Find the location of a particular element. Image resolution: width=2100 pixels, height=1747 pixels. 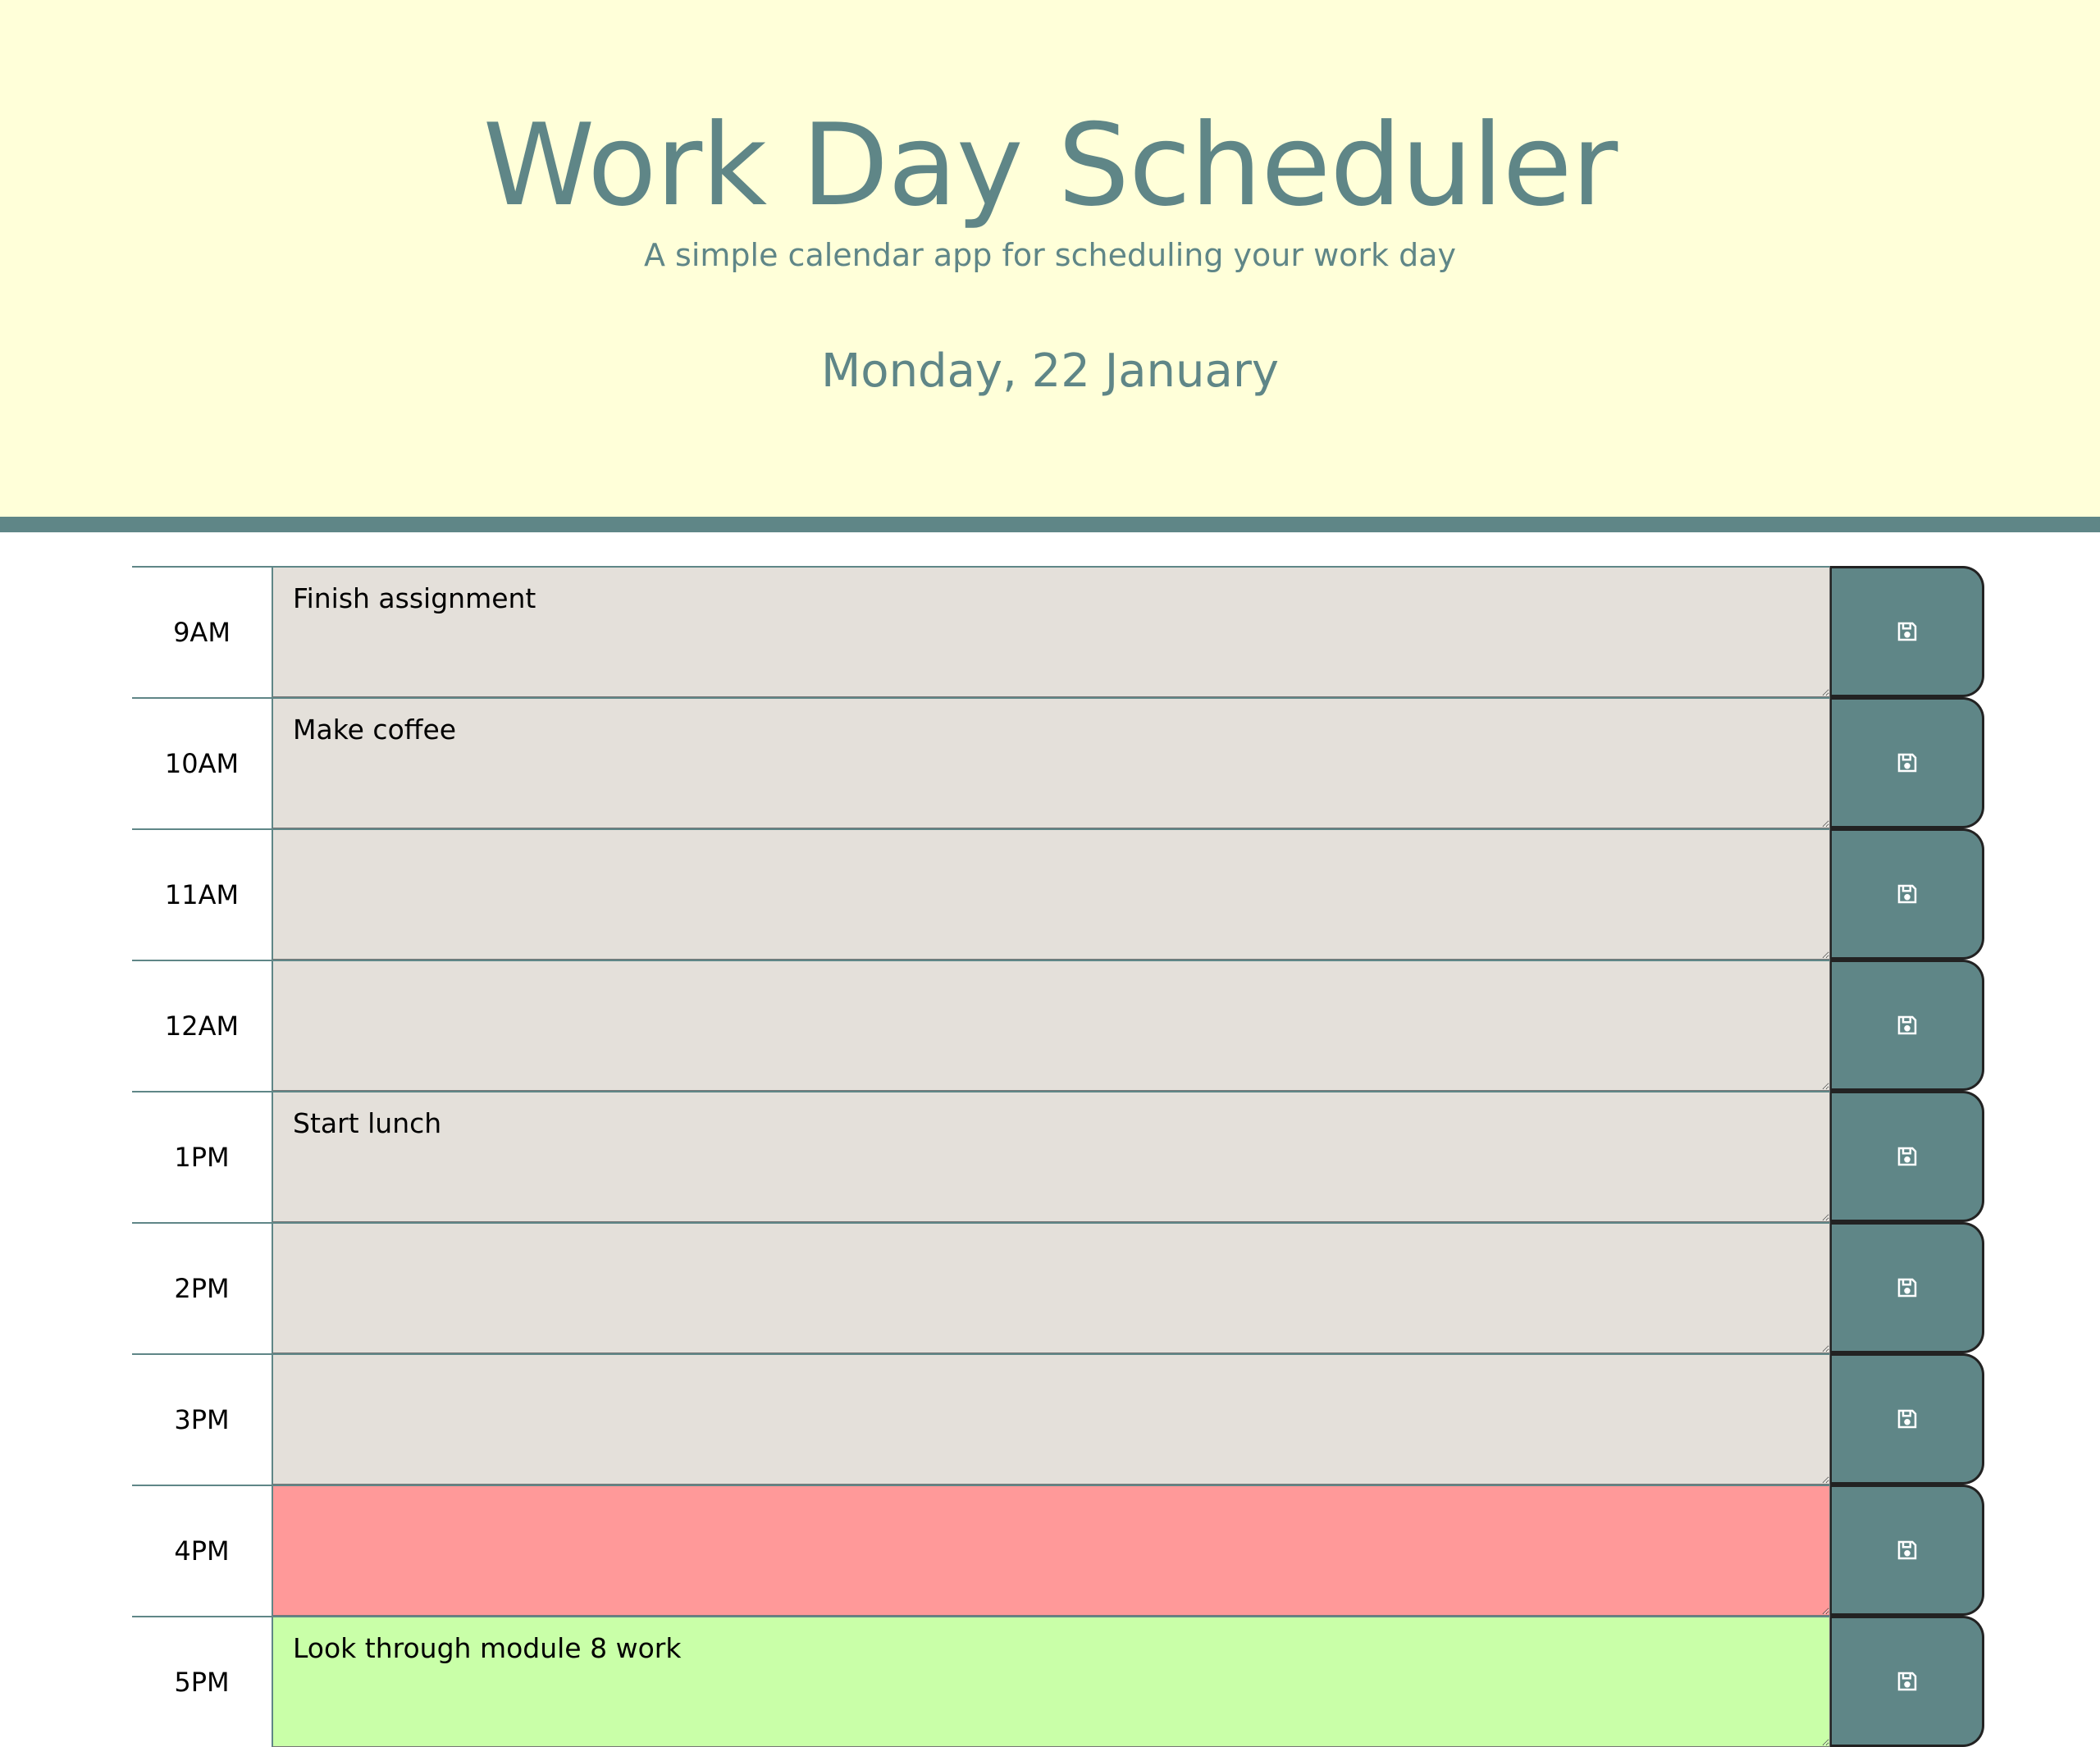

event-description-input: Start lunch is located at coordinates (1051, 1156).